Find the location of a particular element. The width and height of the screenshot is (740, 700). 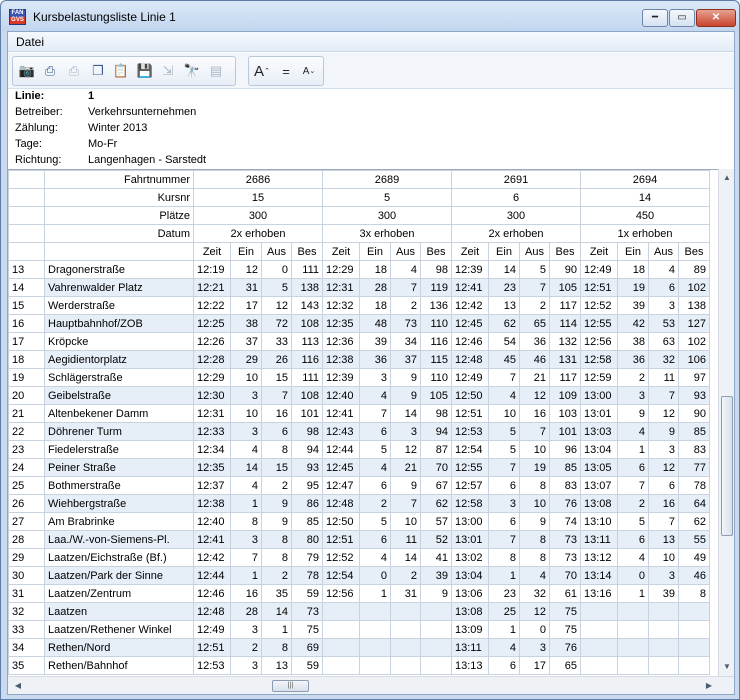

table-cell: 12 is located at coordinates (663, 467).